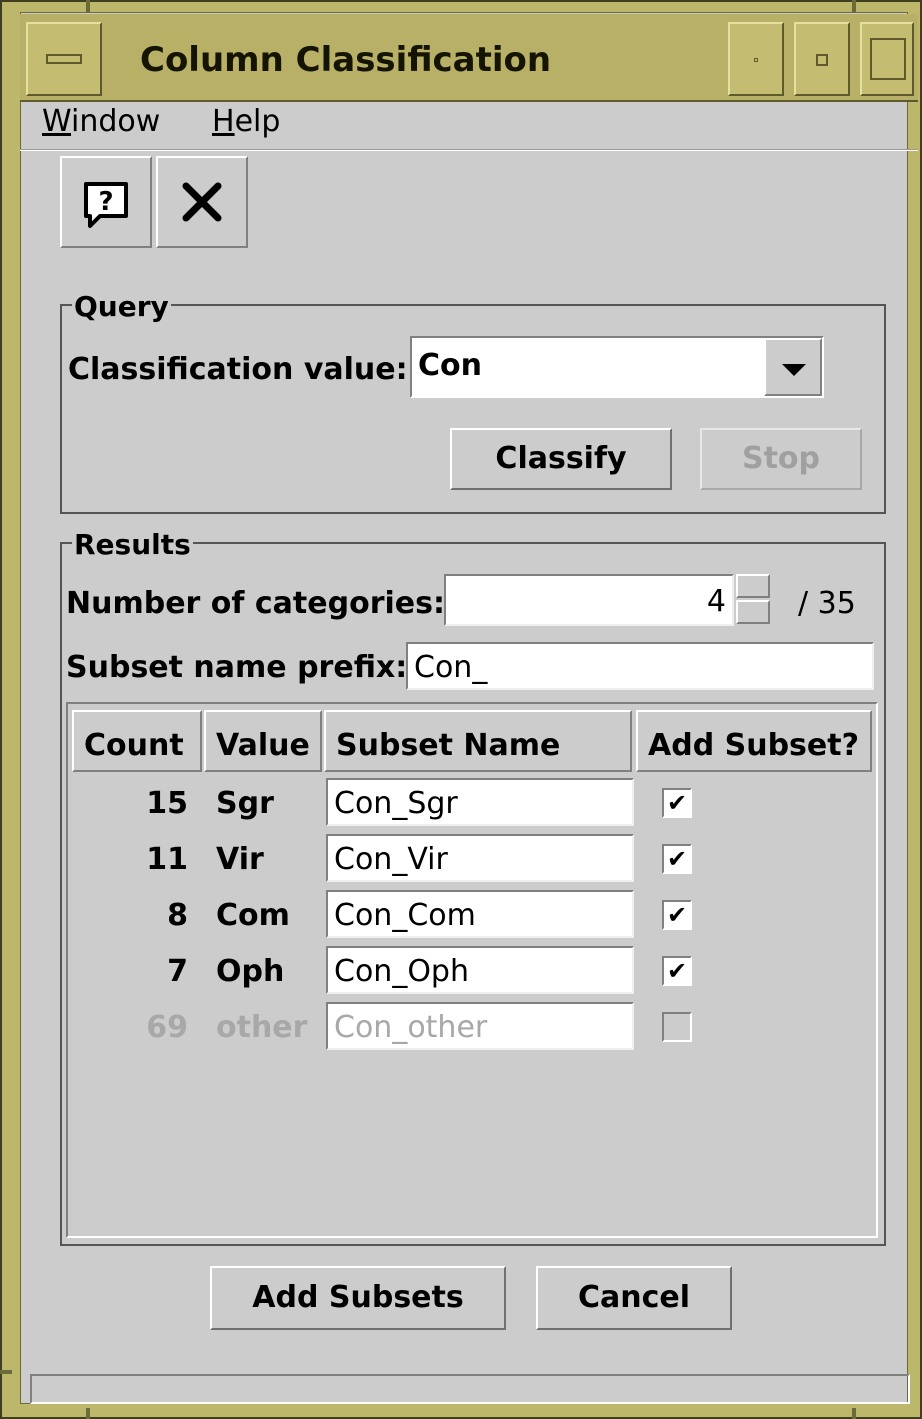 This screenshot has width=922, height=1419. What do you see at coordinates (754, 741) in the screenshot?
I see `column-header-add-subset: Add Subset?` at bounding box center [754, 741].